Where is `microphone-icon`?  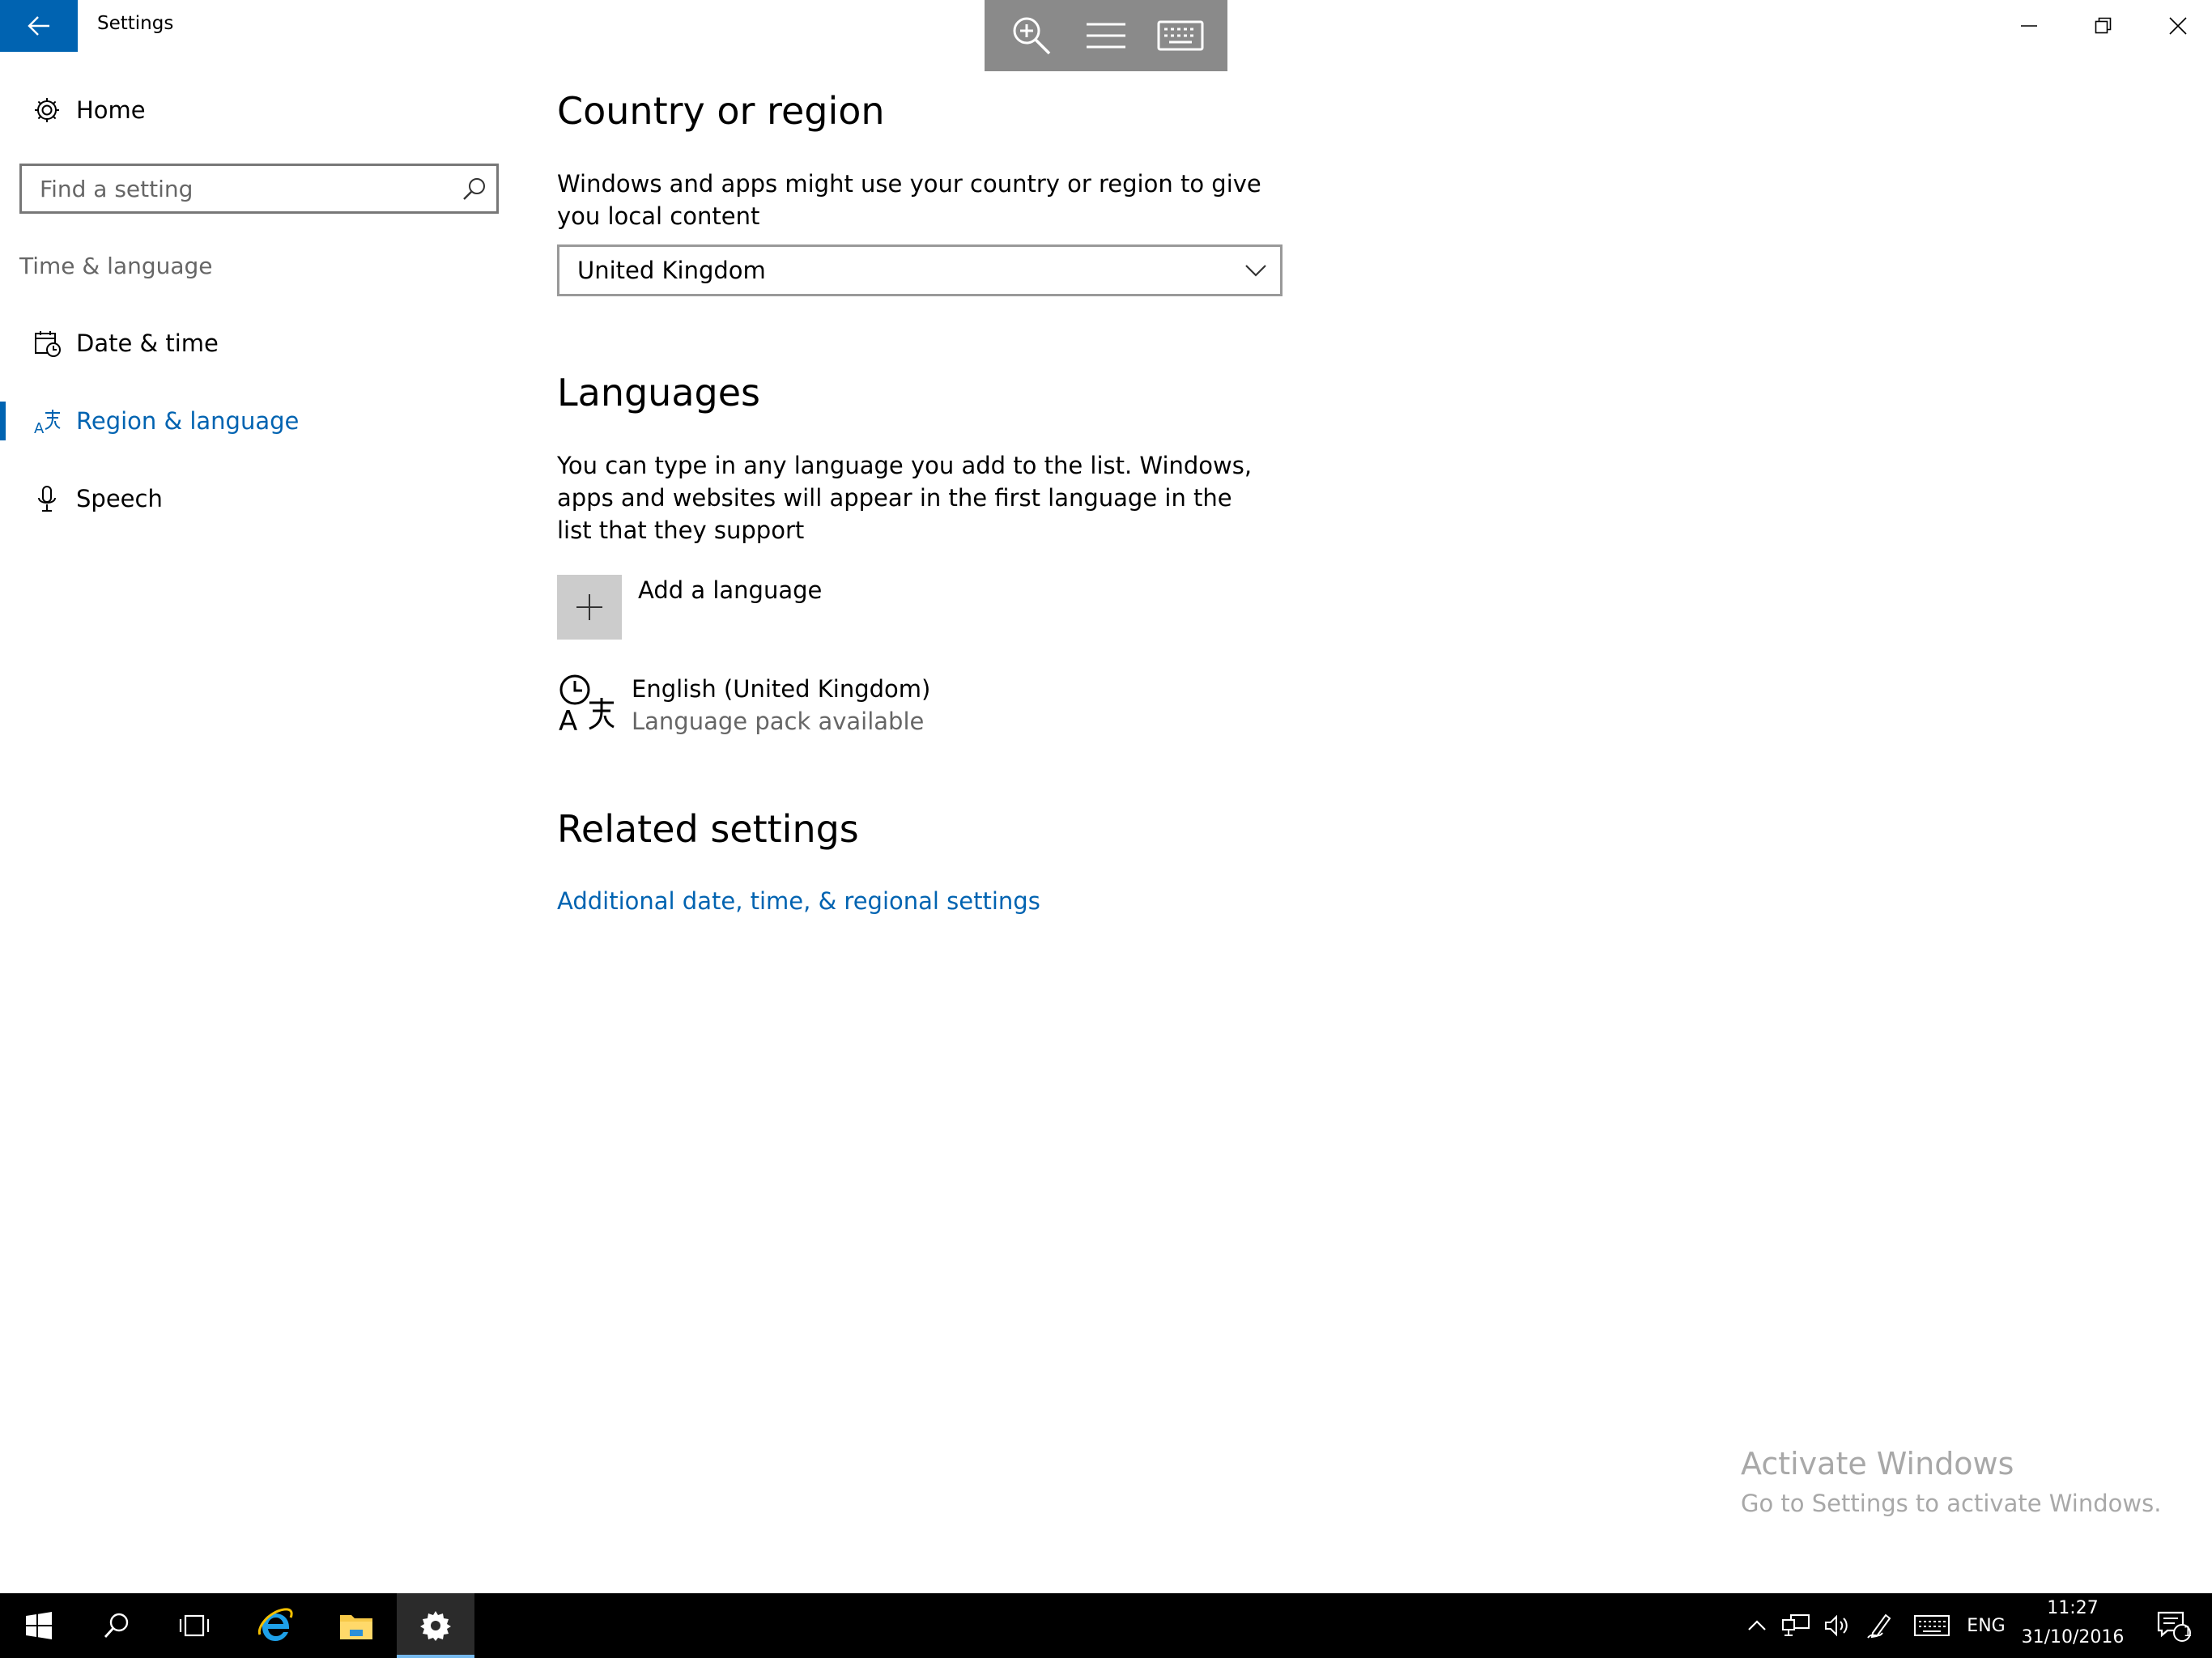
microphone-icon is located at coordinates (47, 499).